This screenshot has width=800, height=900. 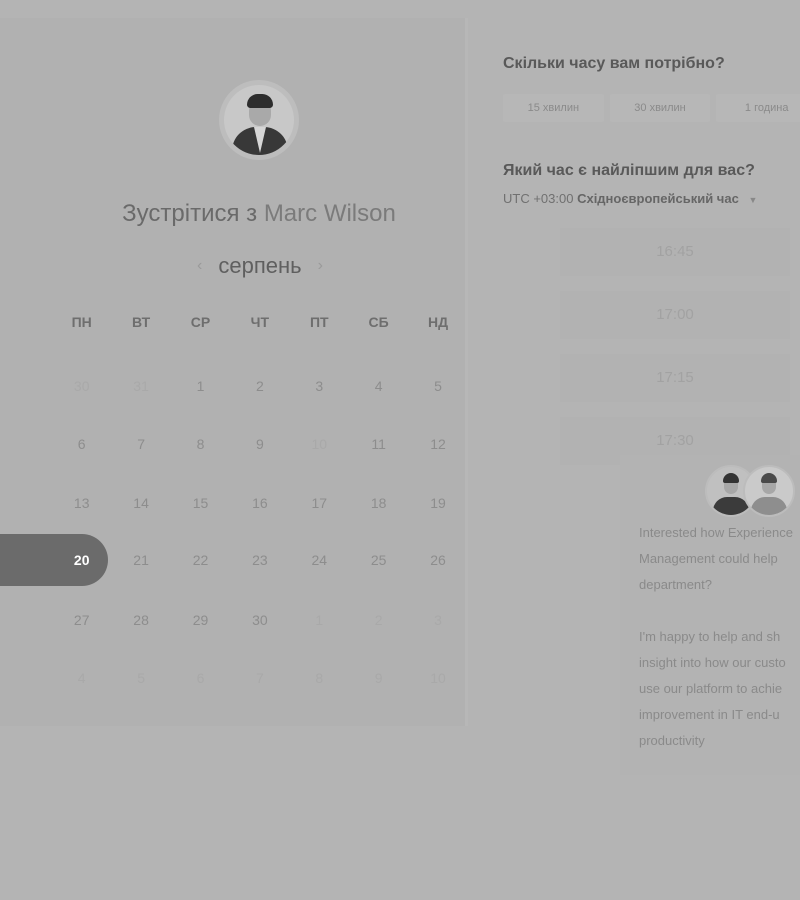 What do you see at coordinates (675, 378) in the screenshot?
I see `time-slot: 17:15` at bounding box center [675, 378].